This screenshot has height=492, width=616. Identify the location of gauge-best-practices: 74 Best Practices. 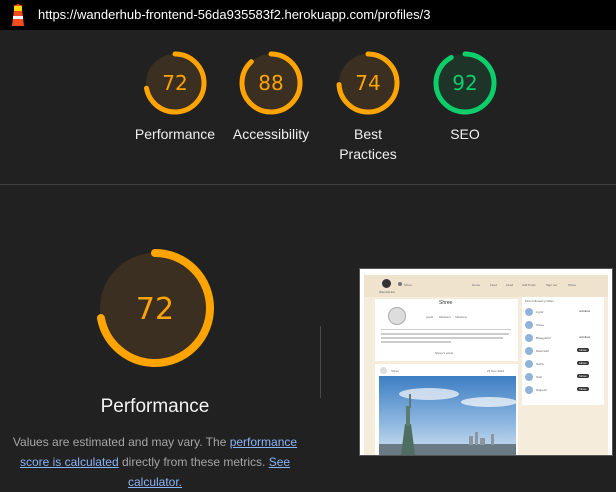
(368, 107).